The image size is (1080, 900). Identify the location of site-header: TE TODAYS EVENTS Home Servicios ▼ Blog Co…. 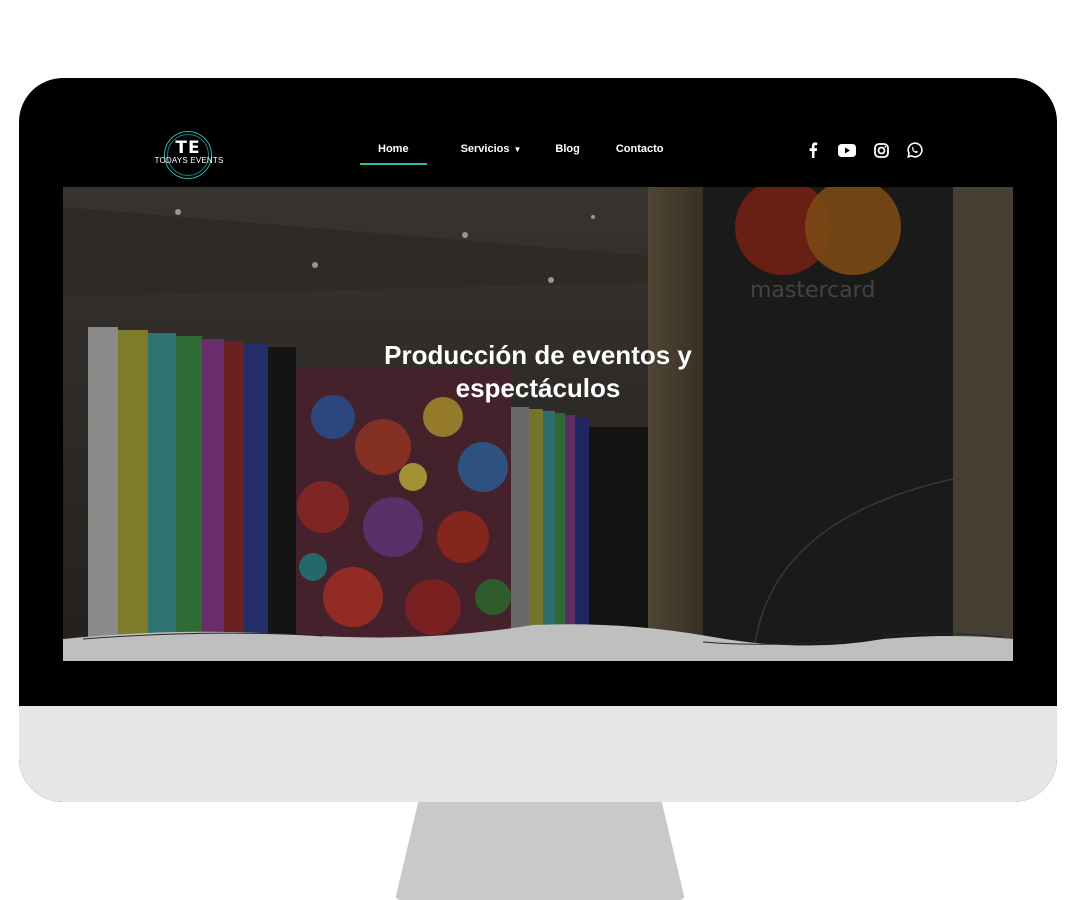
(538, 157).